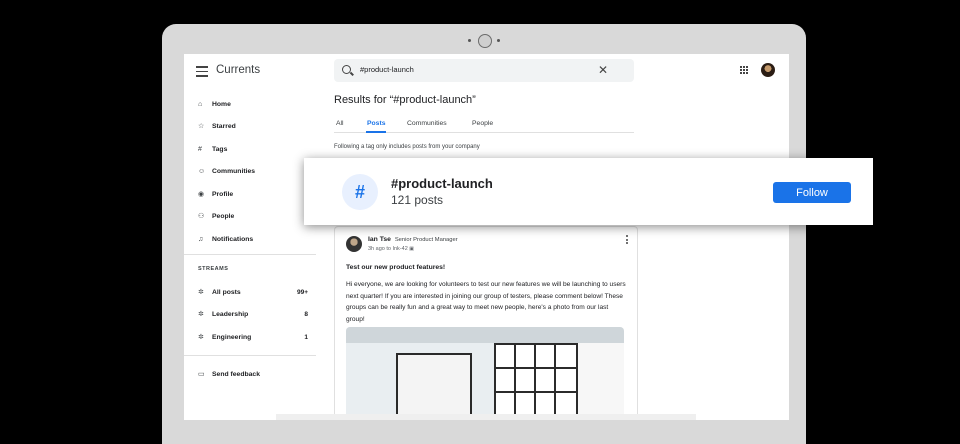  Describe the element at coordinates (426, 240) in the screenshot. I see `author-role: Senior Product Manager` at that location.